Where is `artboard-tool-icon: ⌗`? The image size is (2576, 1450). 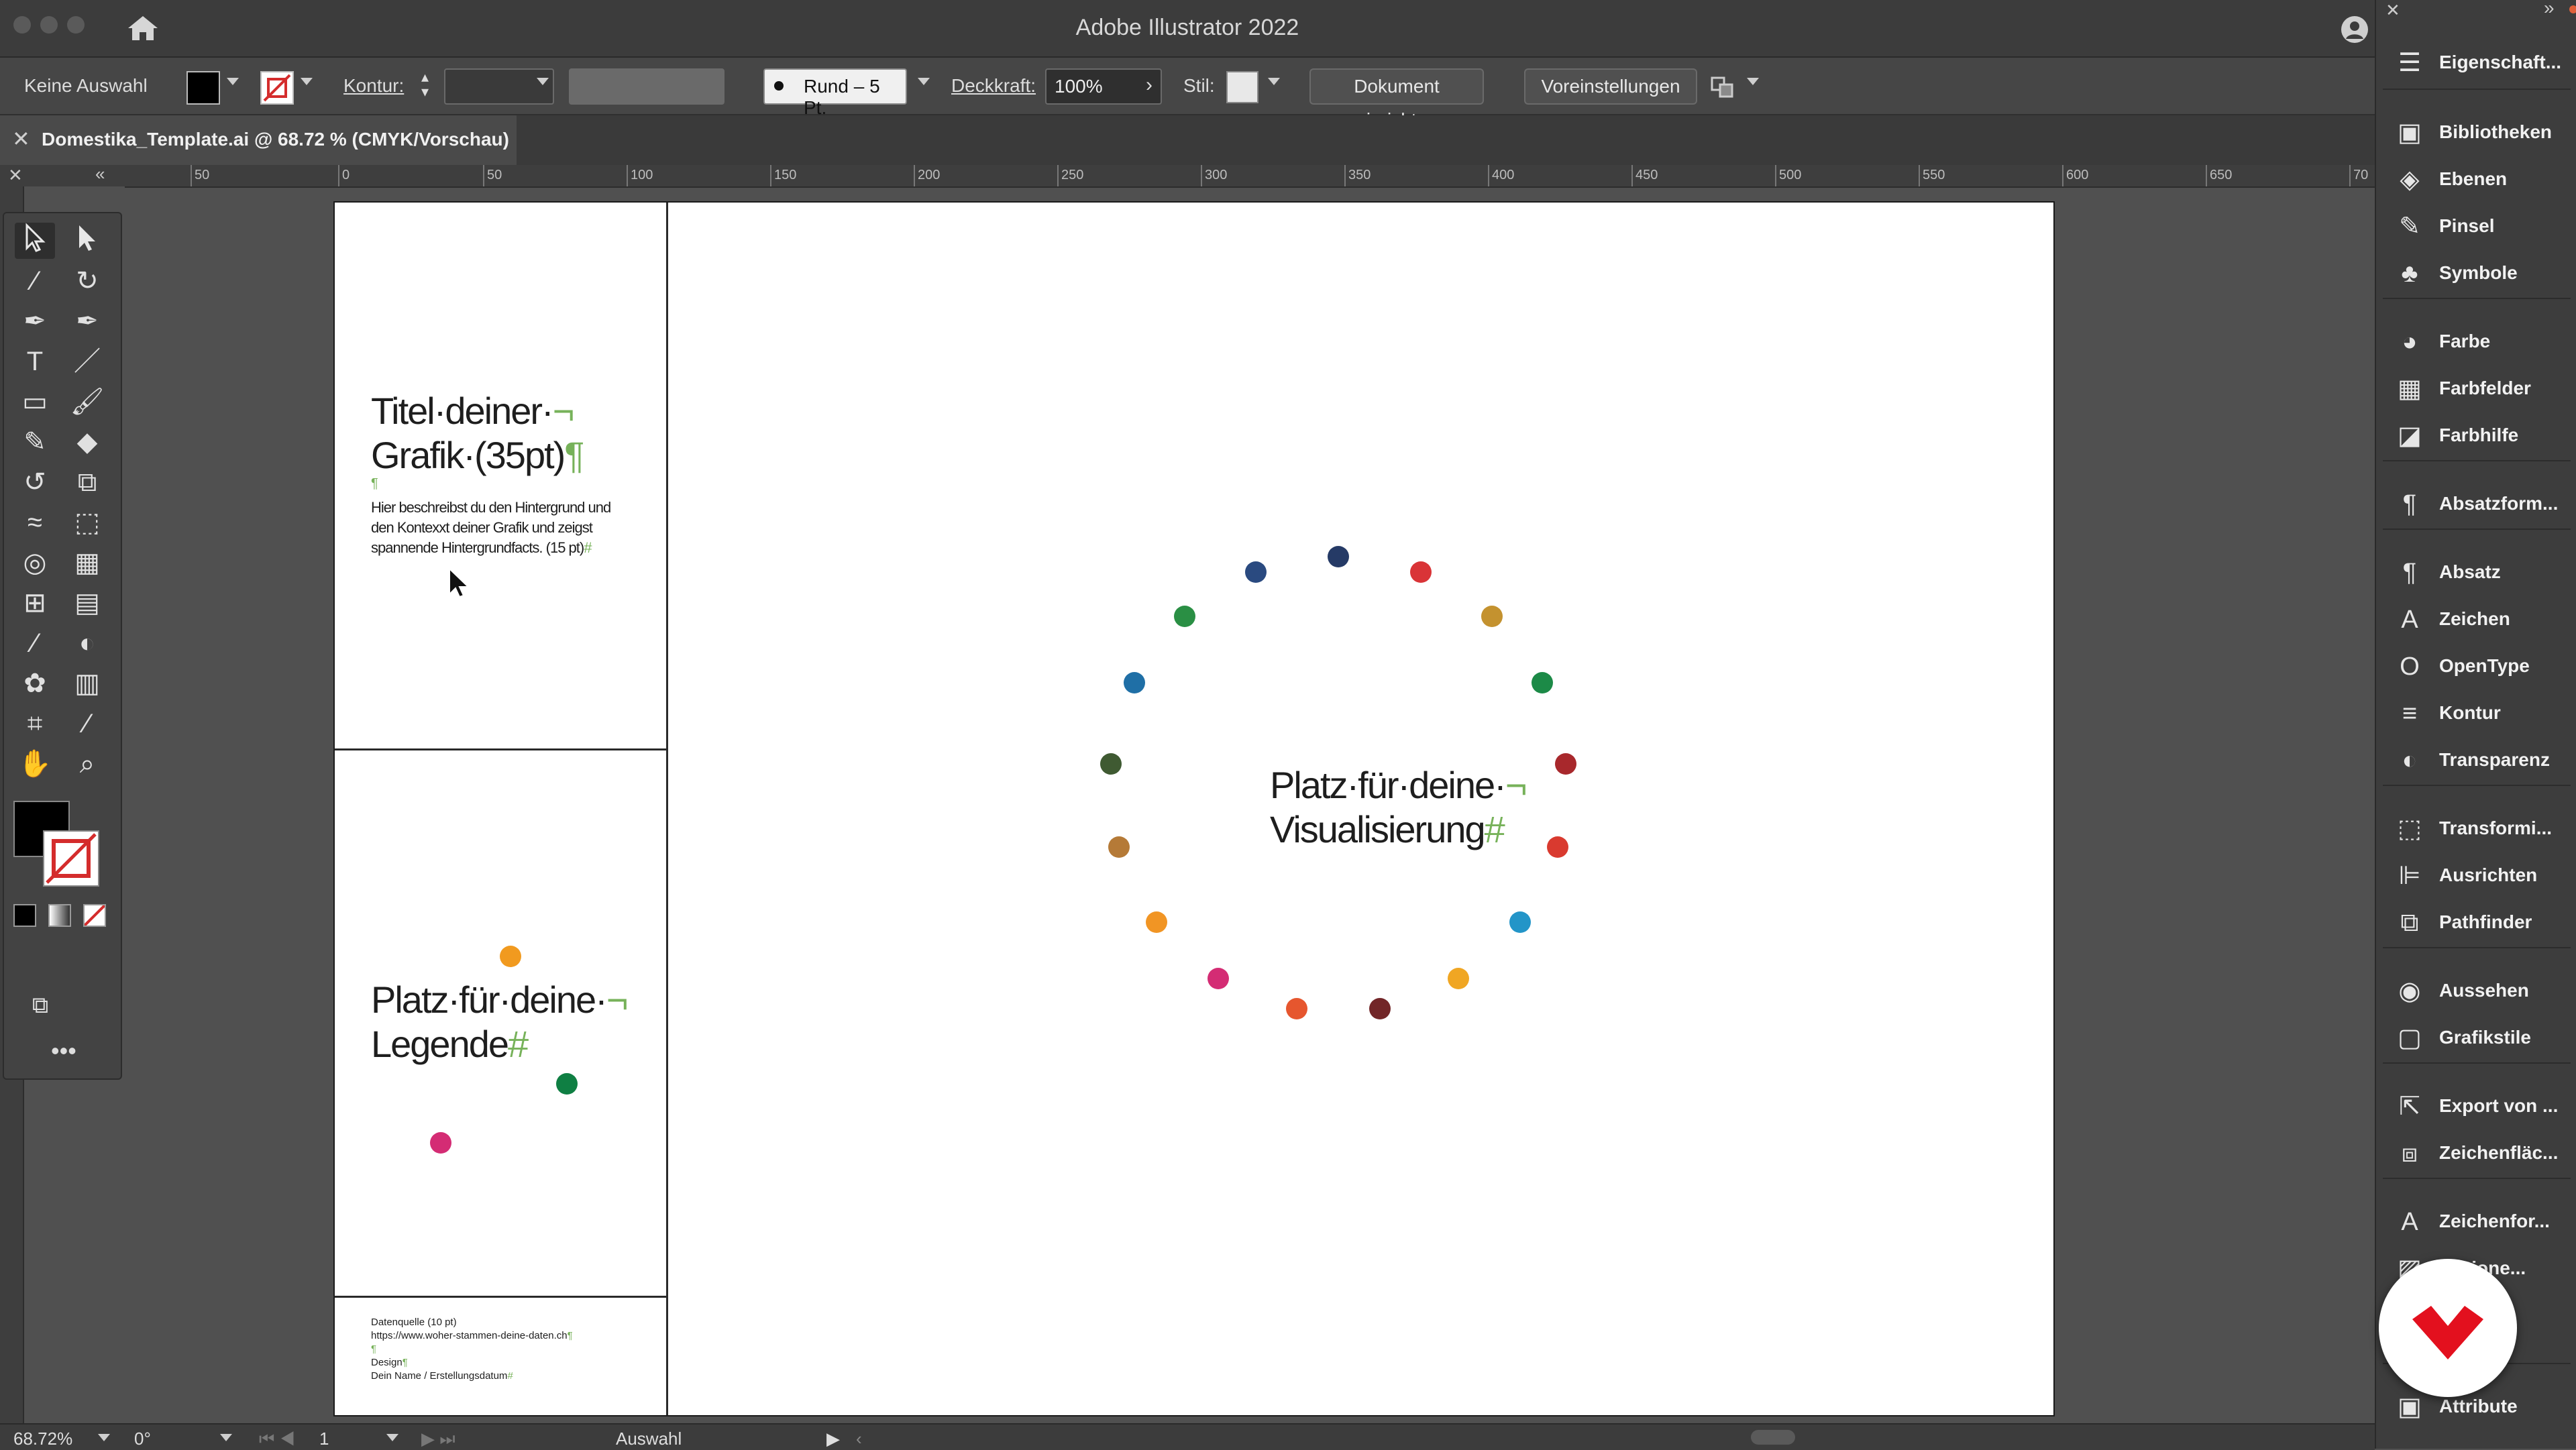
artboard-tool-icon: ⌗ is located at coordinates (35, 724).